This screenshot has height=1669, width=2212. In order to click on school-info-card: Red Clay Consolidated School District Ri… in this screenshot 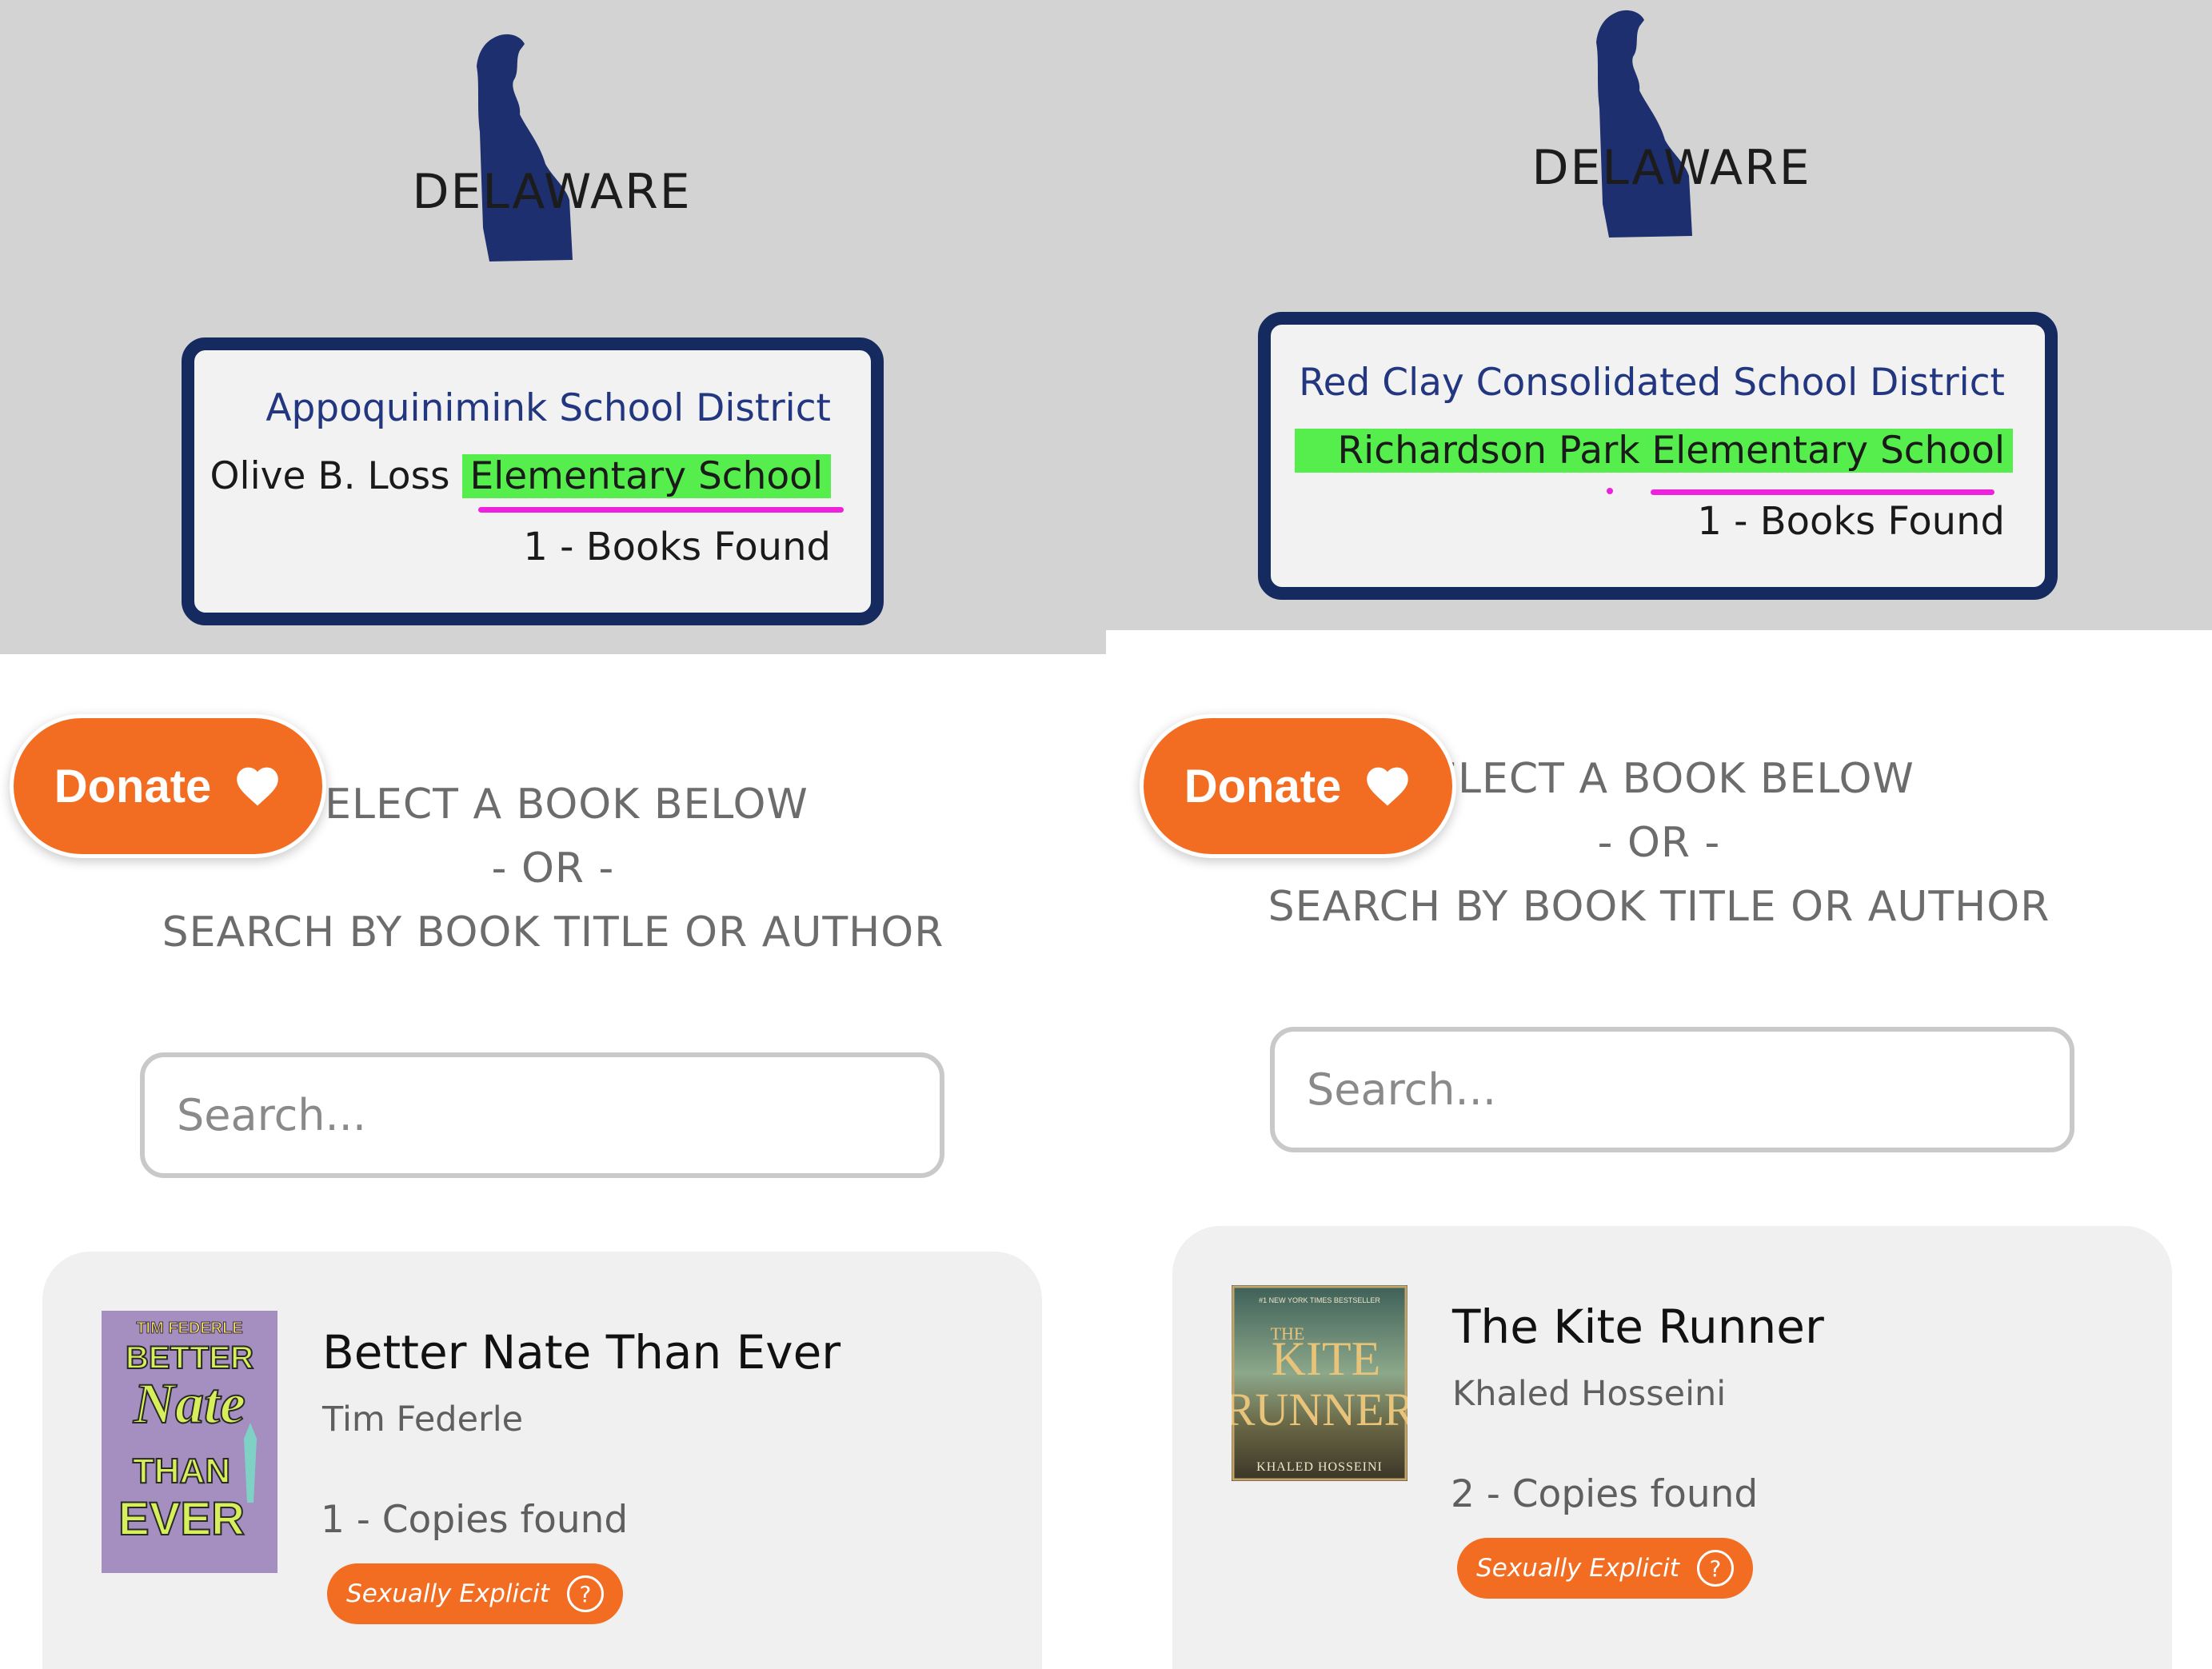, I will do `click(1658, 456)`.